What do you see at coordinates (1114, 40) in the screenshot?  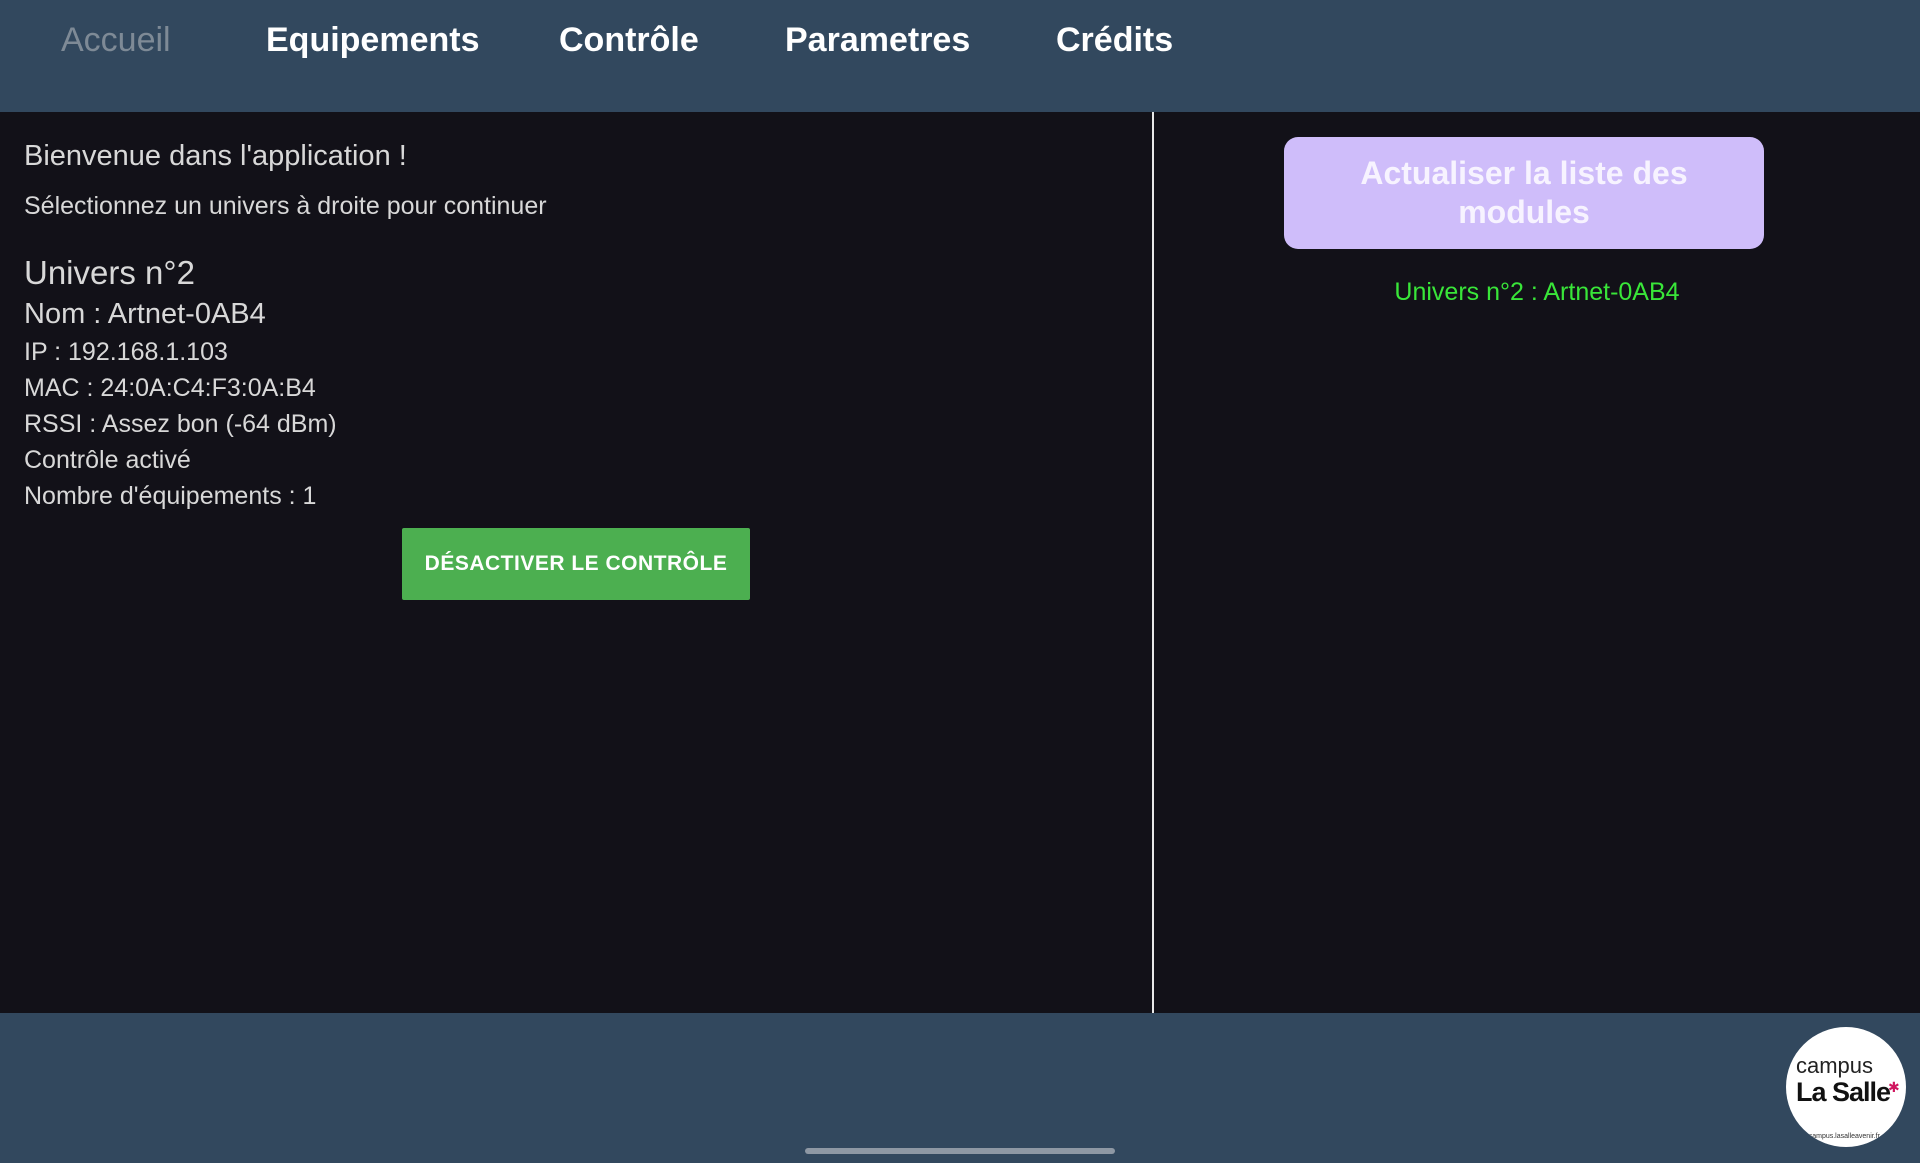 I see `tab-credits: Crédits` at bounding box center [1114, 40].